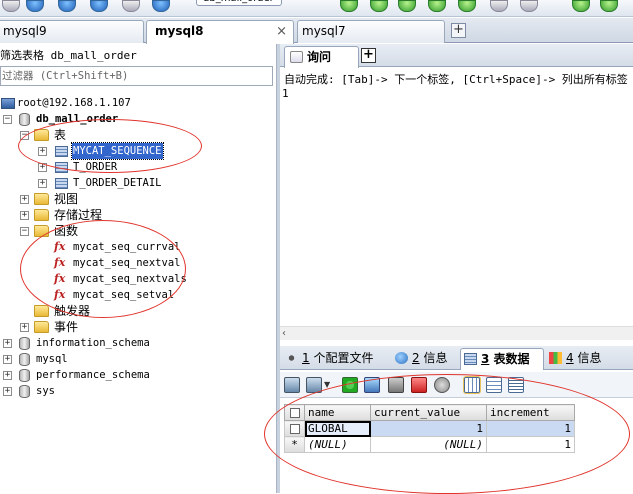 Image resolution: width=633 pixels, height=494 pixels. What do you see at coordinates (470, 359) in the screenshot?
I see `table-data-icon` at bounding box center [470, 359].